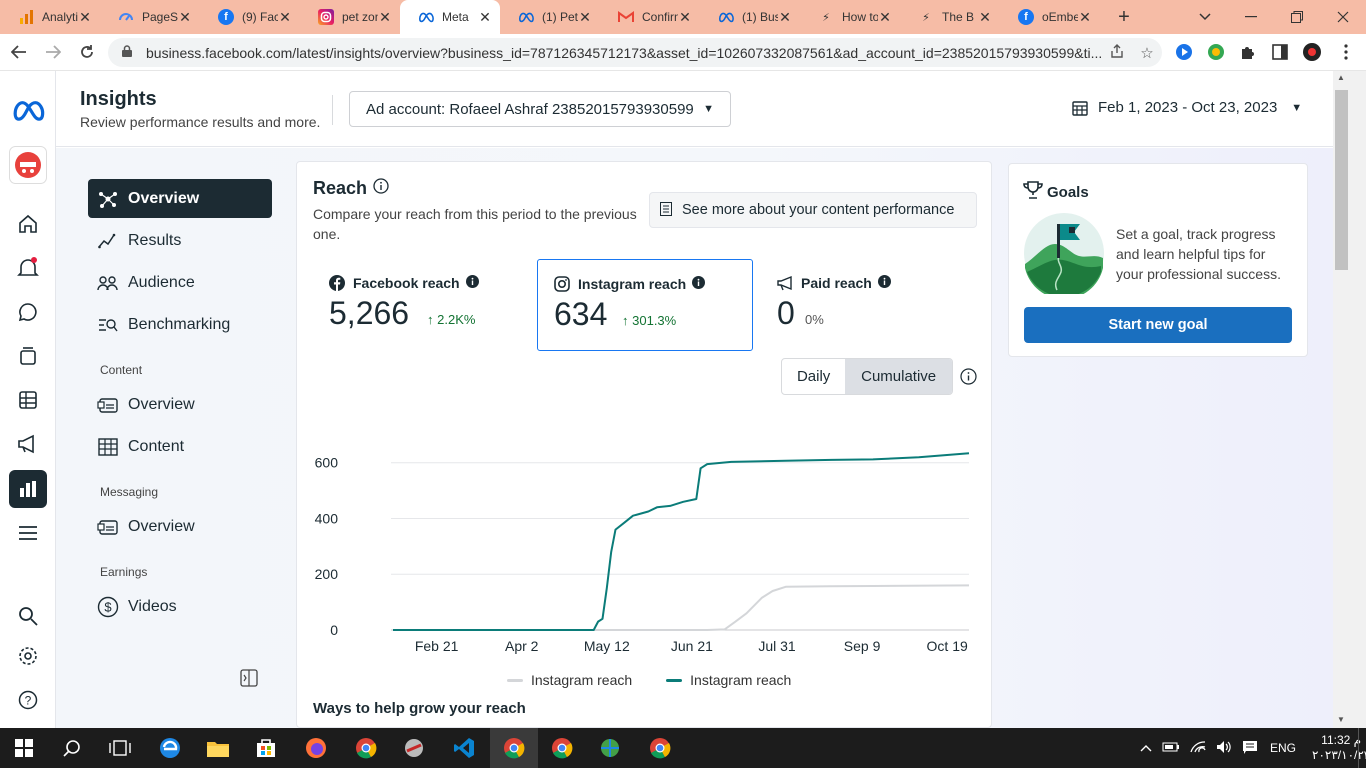  What do you see at coordinates (750, 17) in the screenshot?
I see `browser-tab: (1) Business✕` at bounding box center [750, 17].